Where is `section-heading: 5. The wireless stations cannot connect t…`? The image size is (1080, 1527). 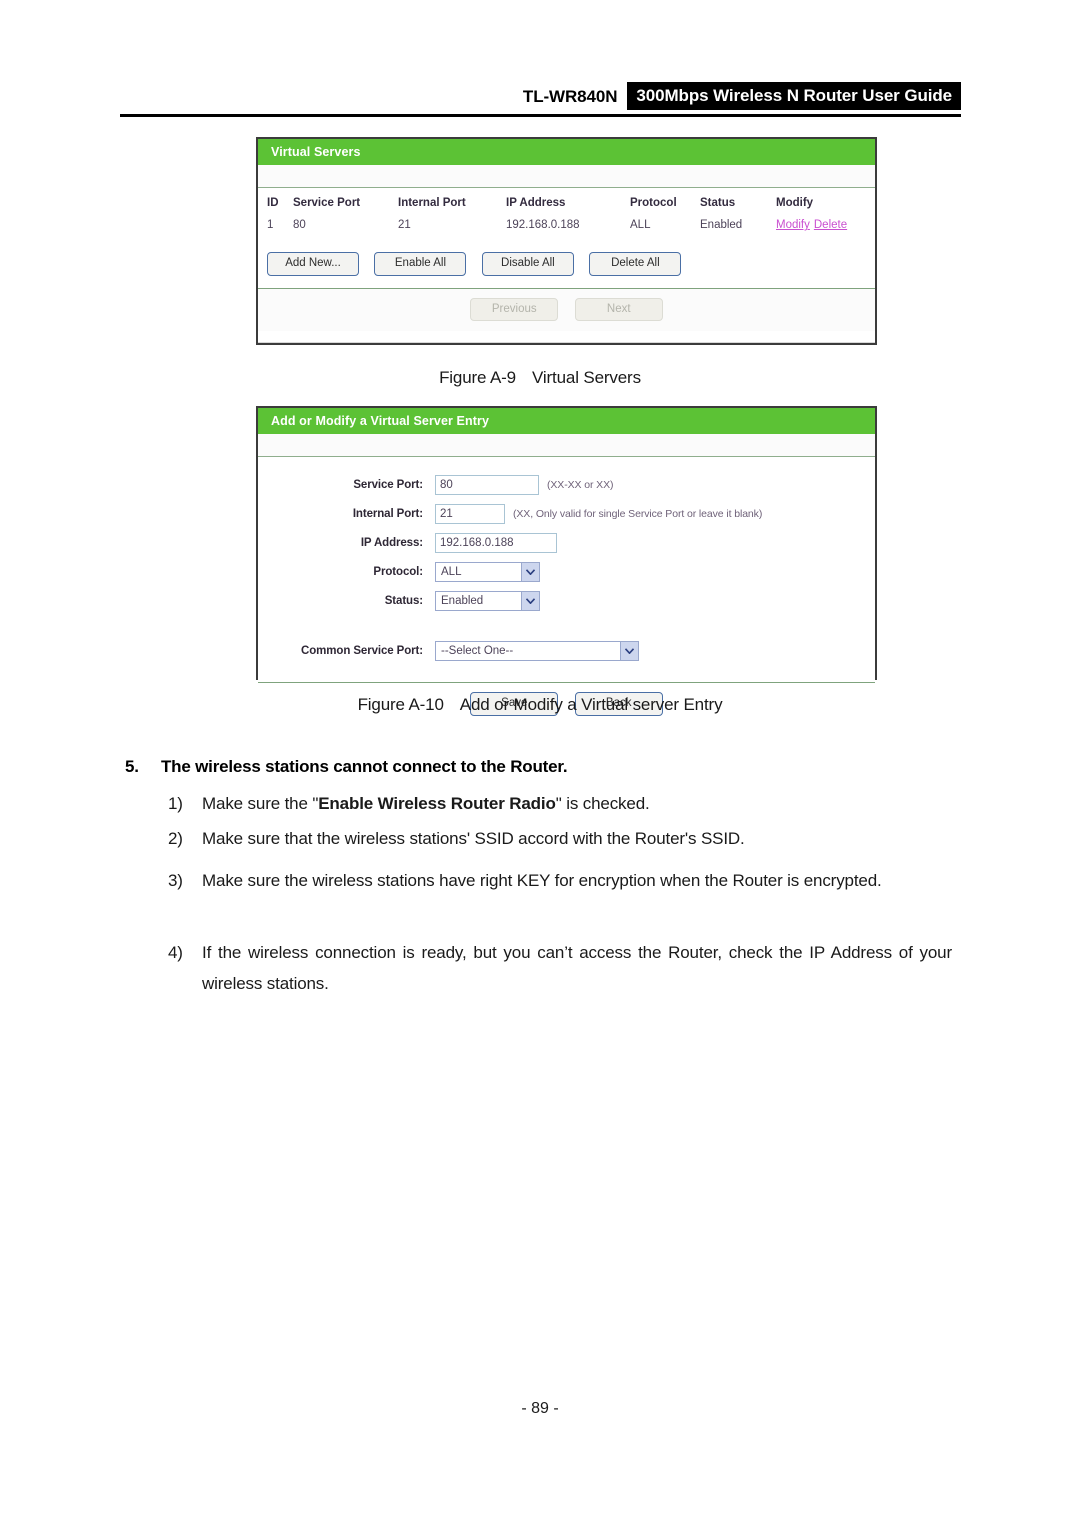
section-heading: 5. The wireless stations cannot connect t… is located at coordinates (346, 767).